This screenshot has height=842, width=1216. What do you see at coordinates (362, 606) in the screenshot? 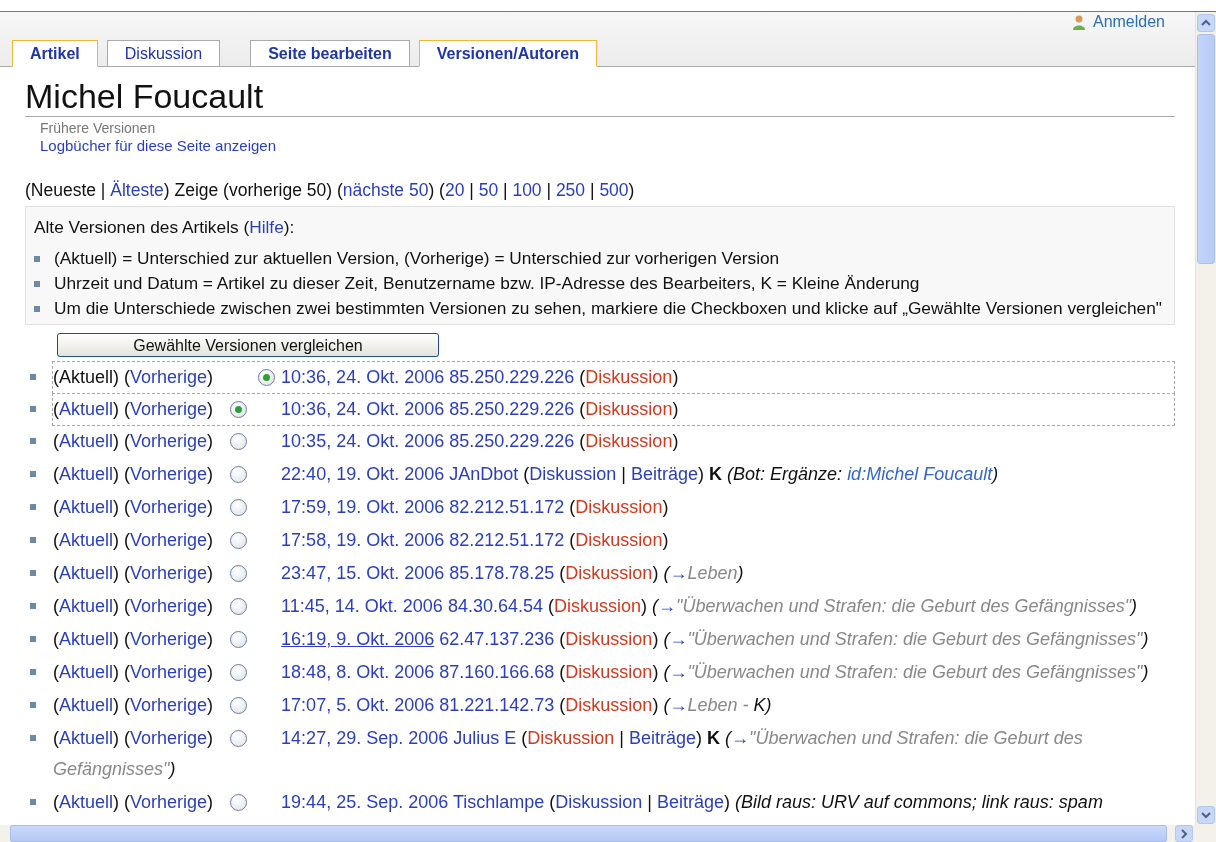
I see `revision-link: 11:45, 14. Okt. 2006` at bounding box center [362, 606].